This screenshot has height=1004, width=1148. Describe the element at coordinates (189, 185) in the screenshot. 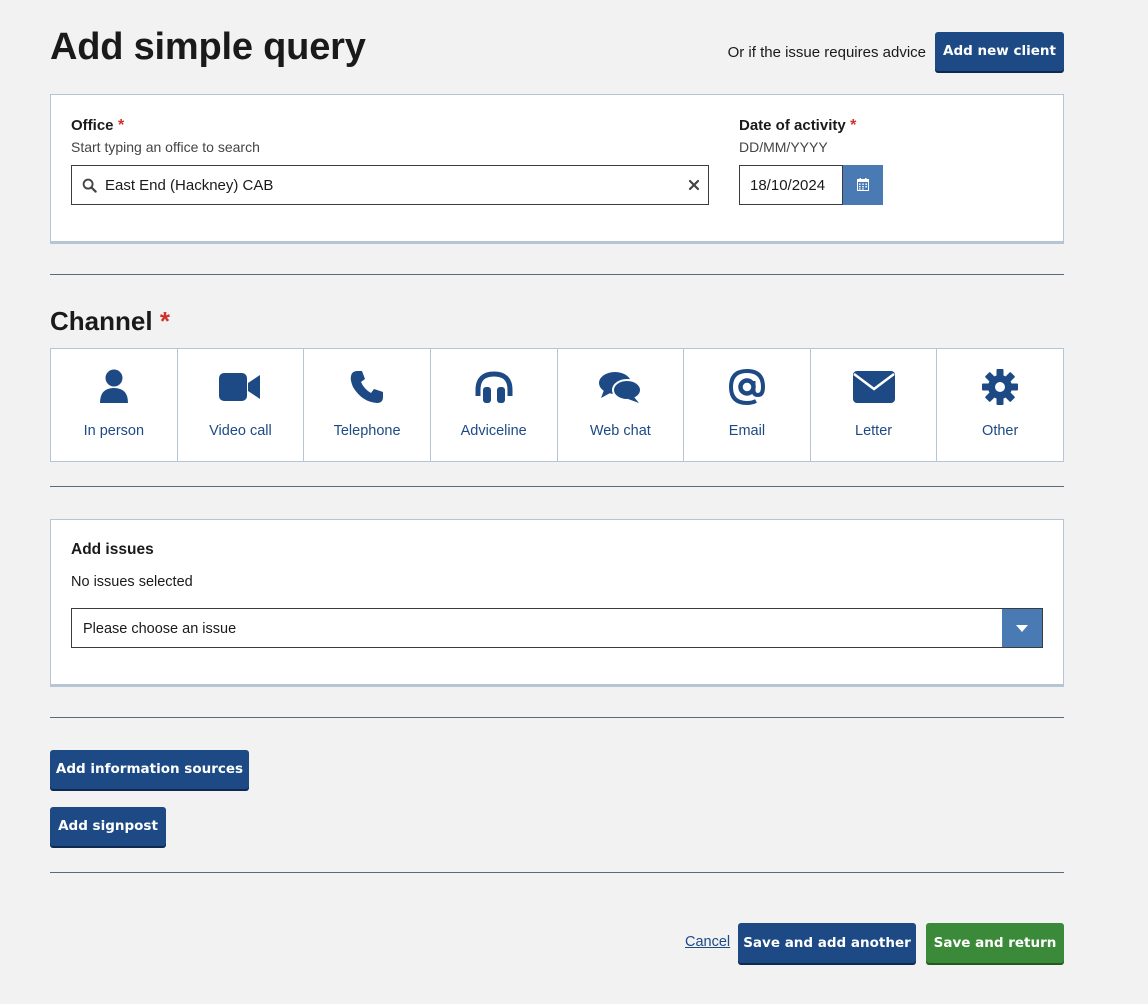

I see `office-input-value: East End (Hackney) CAB` at that location.